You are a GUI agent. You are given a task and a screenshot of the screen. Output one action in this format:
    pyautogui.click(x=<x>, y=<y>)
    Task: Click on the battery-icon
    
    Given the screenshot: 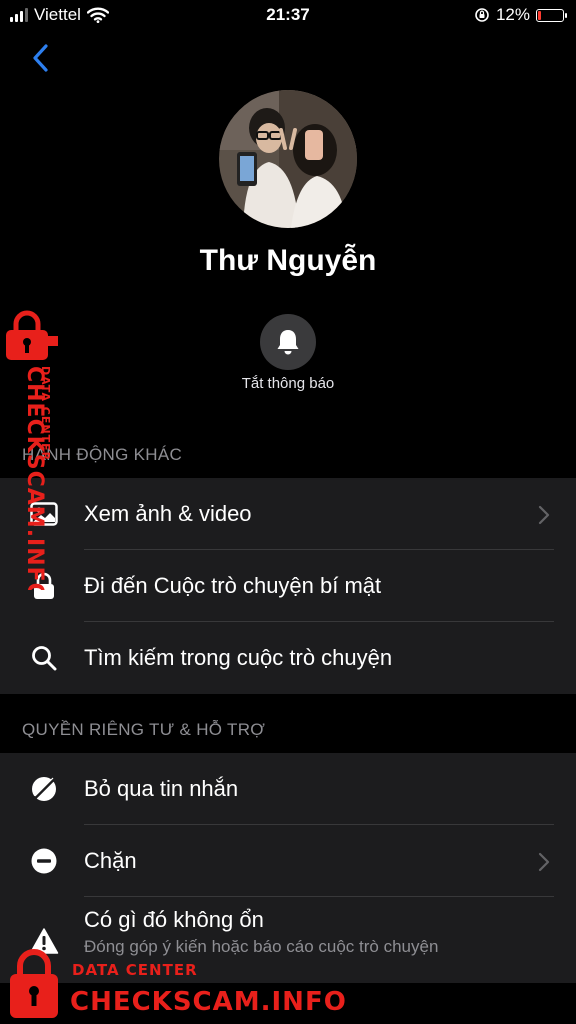 What is the action you would take?
    pyautogui.click(x=551, y=15)
    